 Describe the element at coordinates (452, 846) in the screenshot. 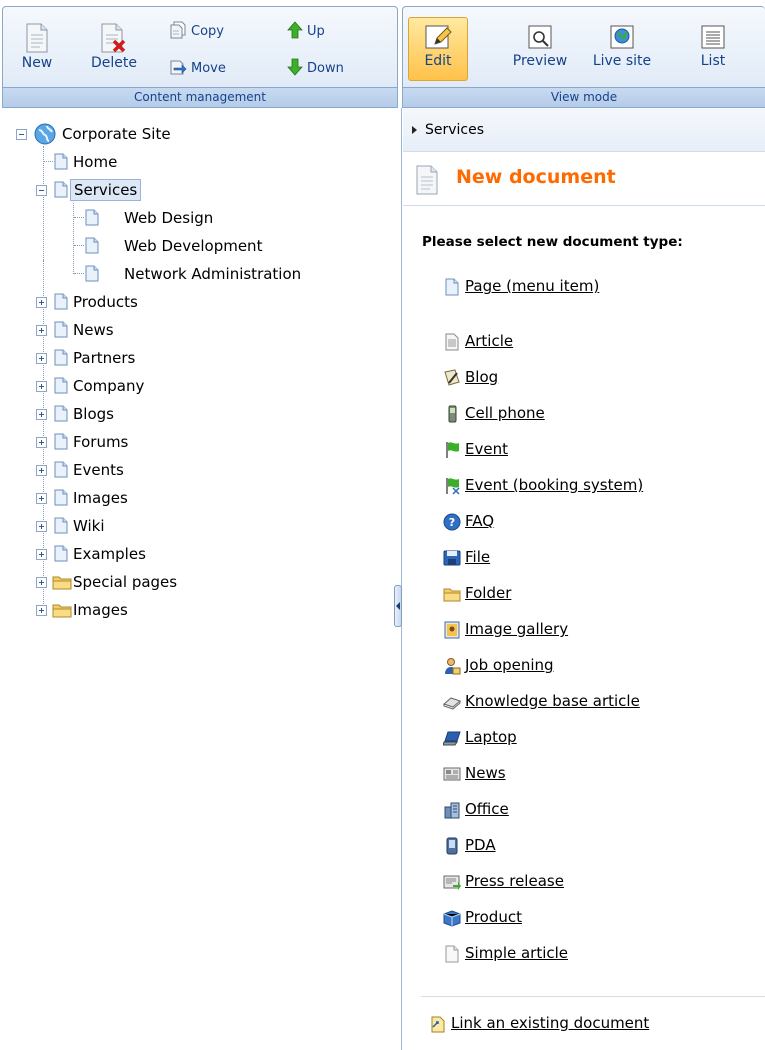

I see `pda-icon` at that location.